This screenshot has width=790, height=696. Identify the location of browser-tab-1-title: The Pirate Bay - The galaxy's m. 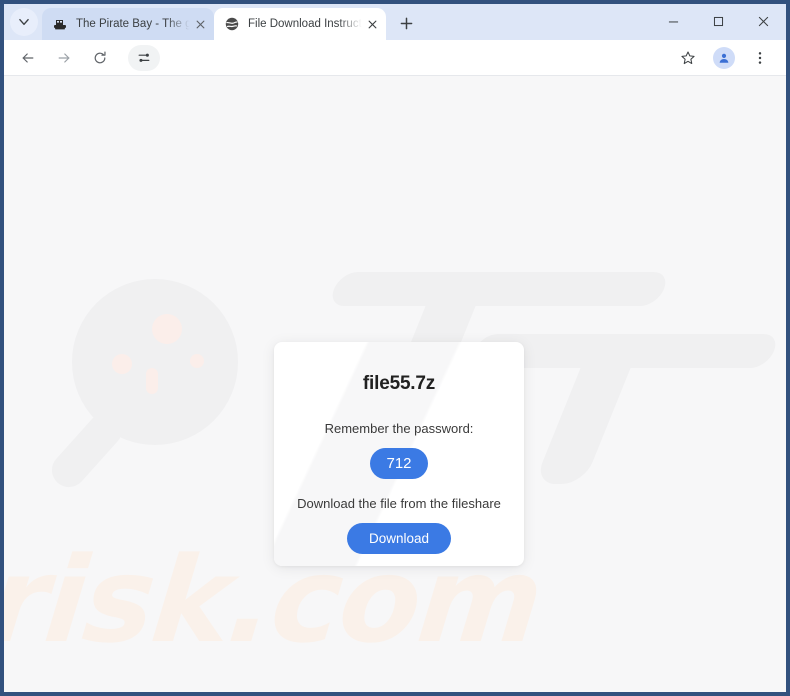
(134, 24).